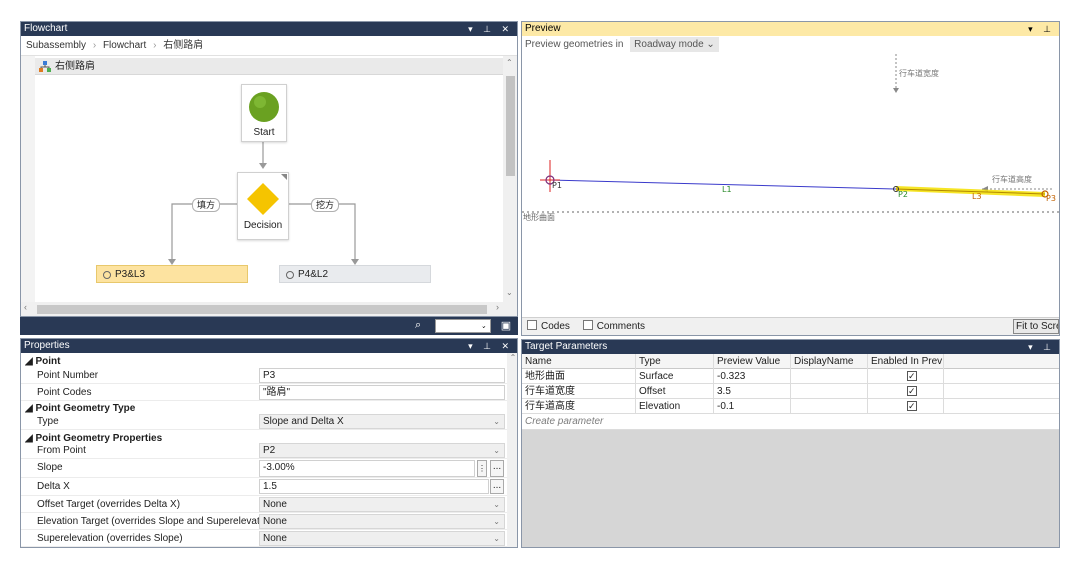 Image resolution: width=1080 pixels, height=568 pixels. Describe the element at coordinates (510, 179) in the screenshot. I see `vertical-scrollbar: ⌃ ⌄` at that location.